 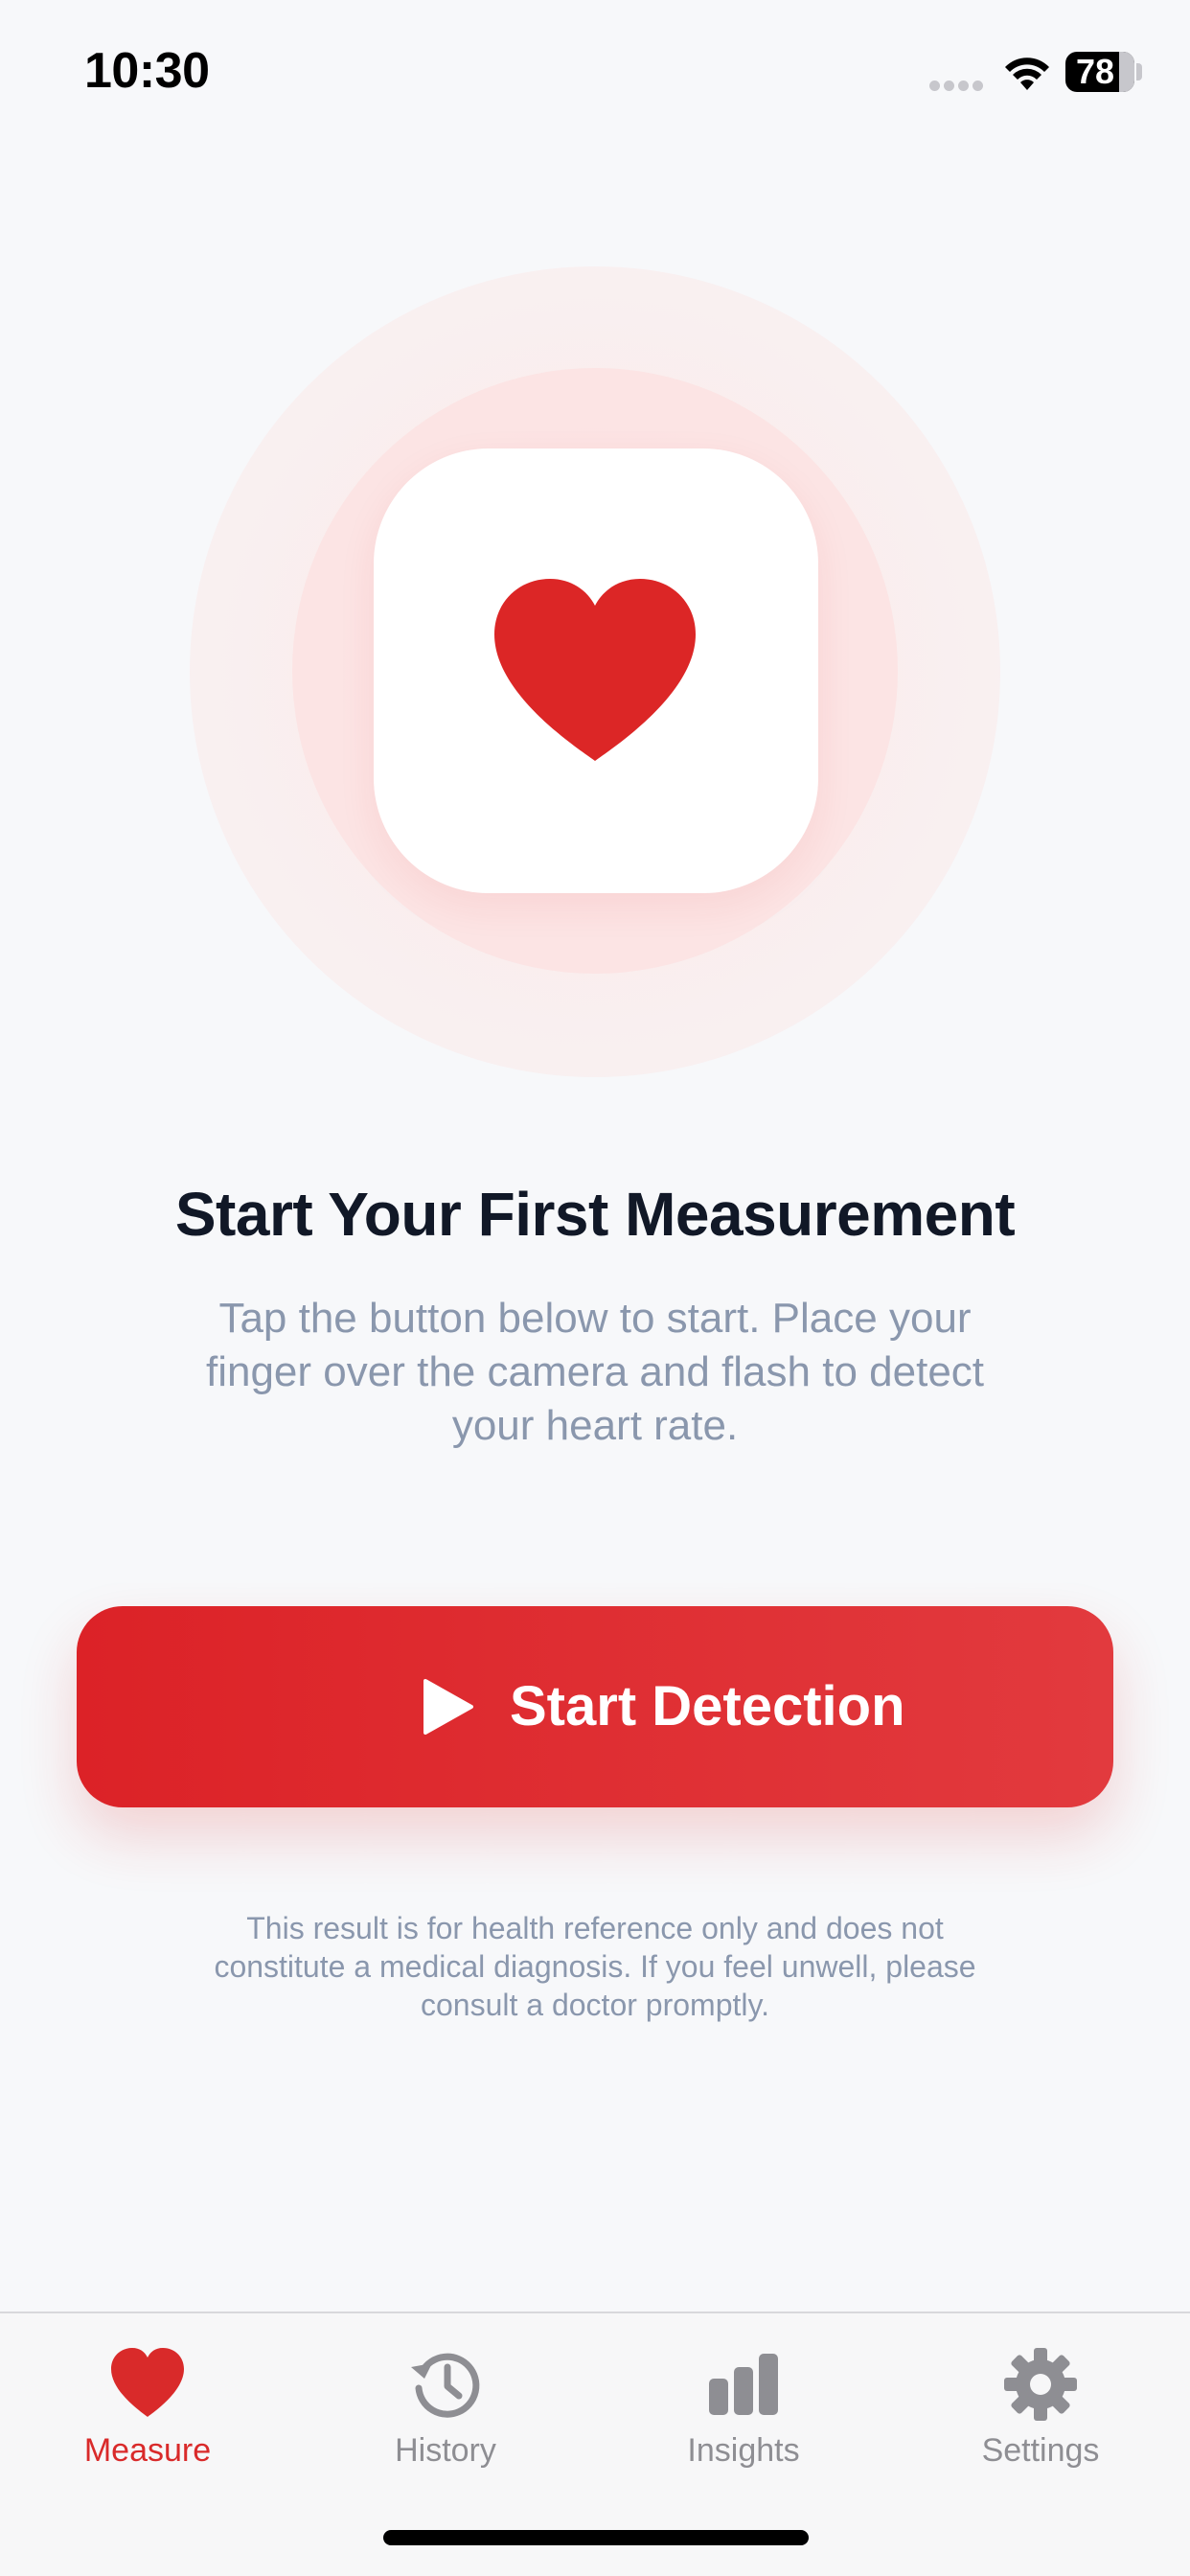 I want to click on tab-insights: Insights, so click(x=744, y=2415).